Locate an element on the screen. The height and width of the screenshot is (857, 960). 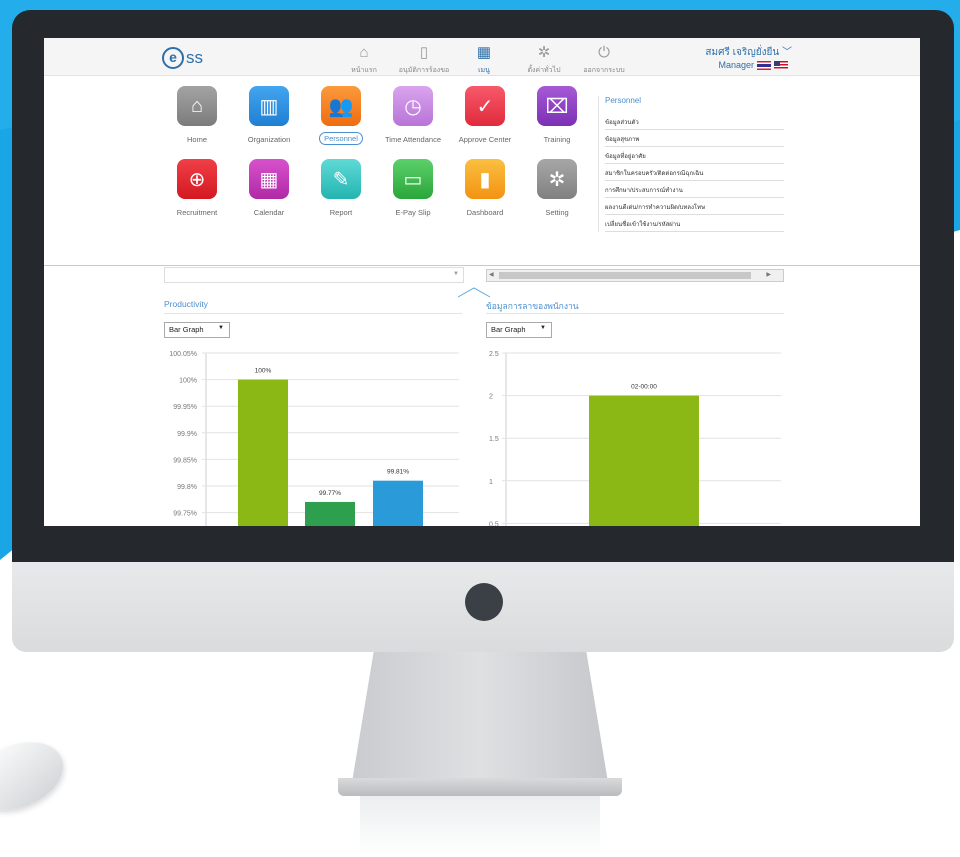
grid-menu-icon: ▦ is located at coordinates (484, 52).